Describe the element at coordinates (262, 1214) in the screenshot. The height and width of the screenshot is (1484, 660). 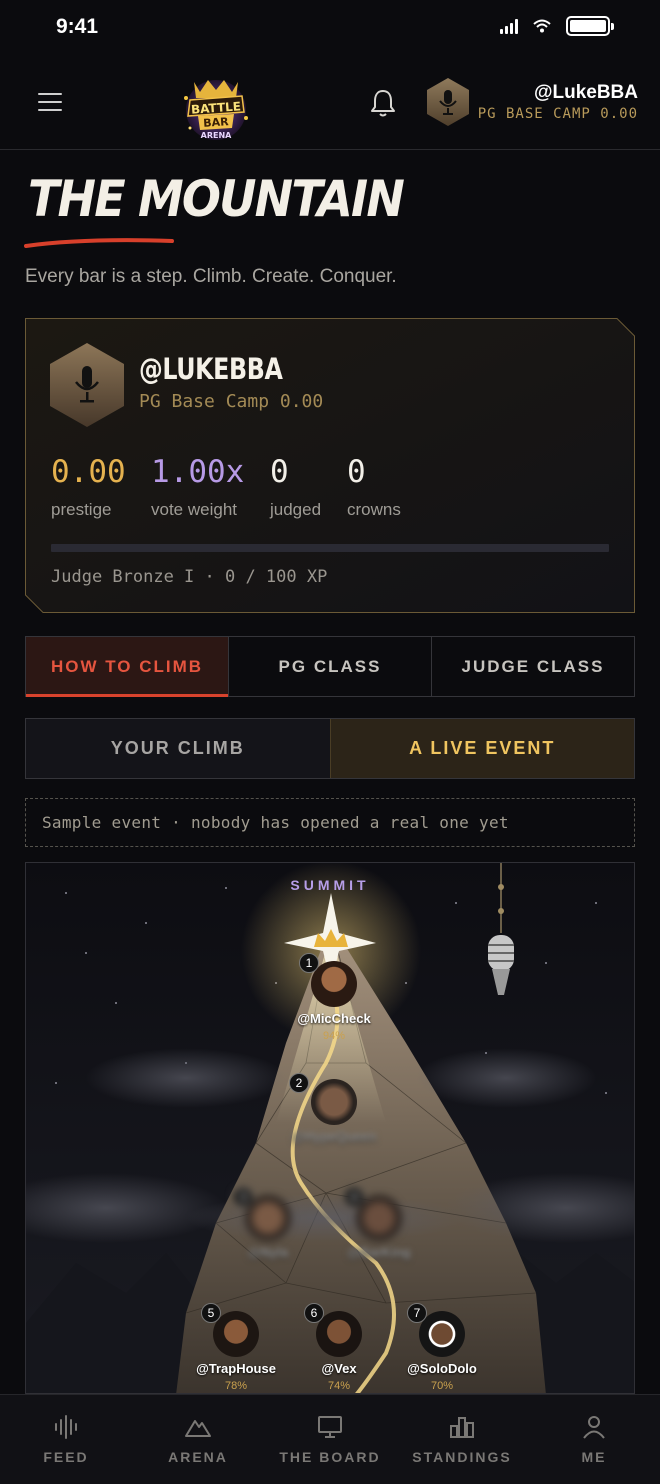
I see `climber-avatar: 3` at that location.